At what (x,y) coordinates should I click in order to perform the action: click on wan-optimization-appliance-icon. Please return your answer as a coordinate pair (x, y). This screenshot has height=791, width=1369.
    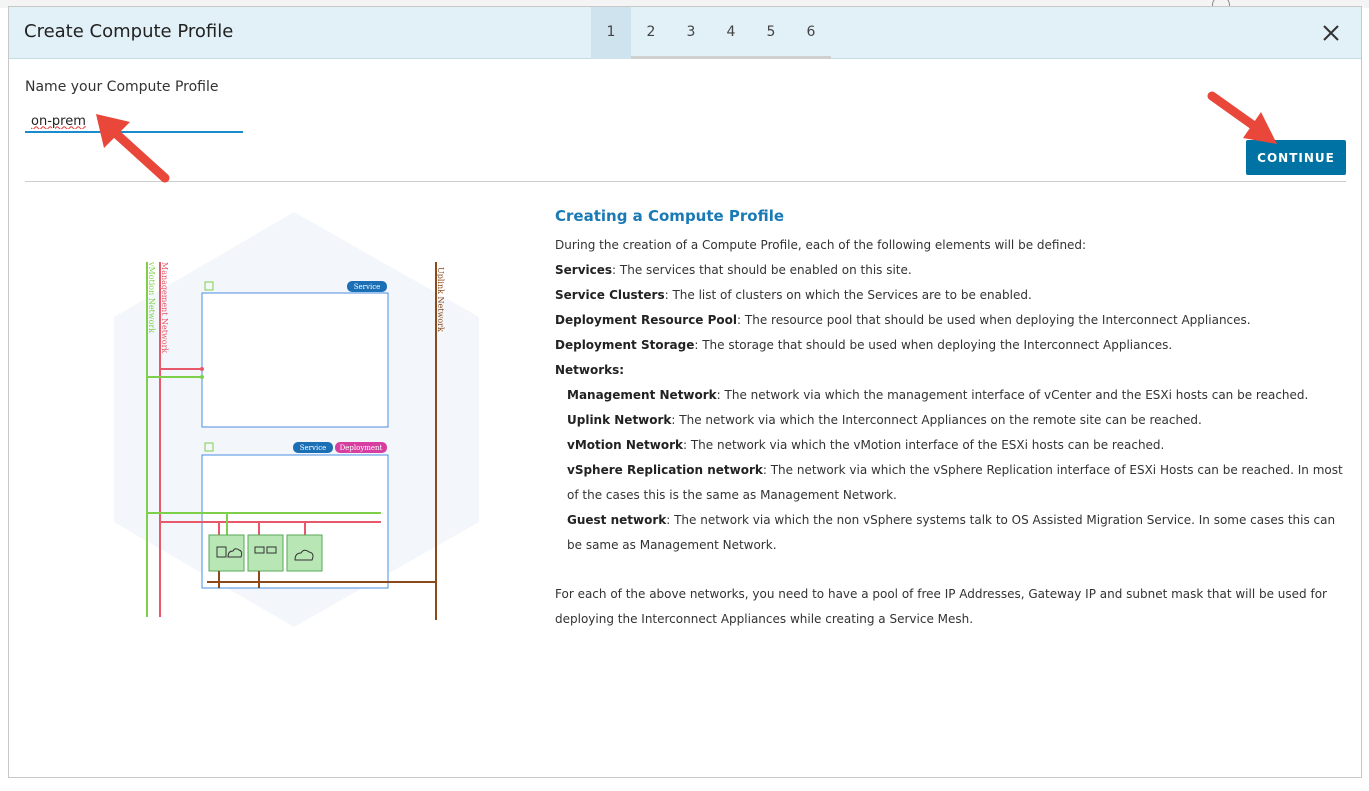
    Looking at the image, I should click on (265, 553).